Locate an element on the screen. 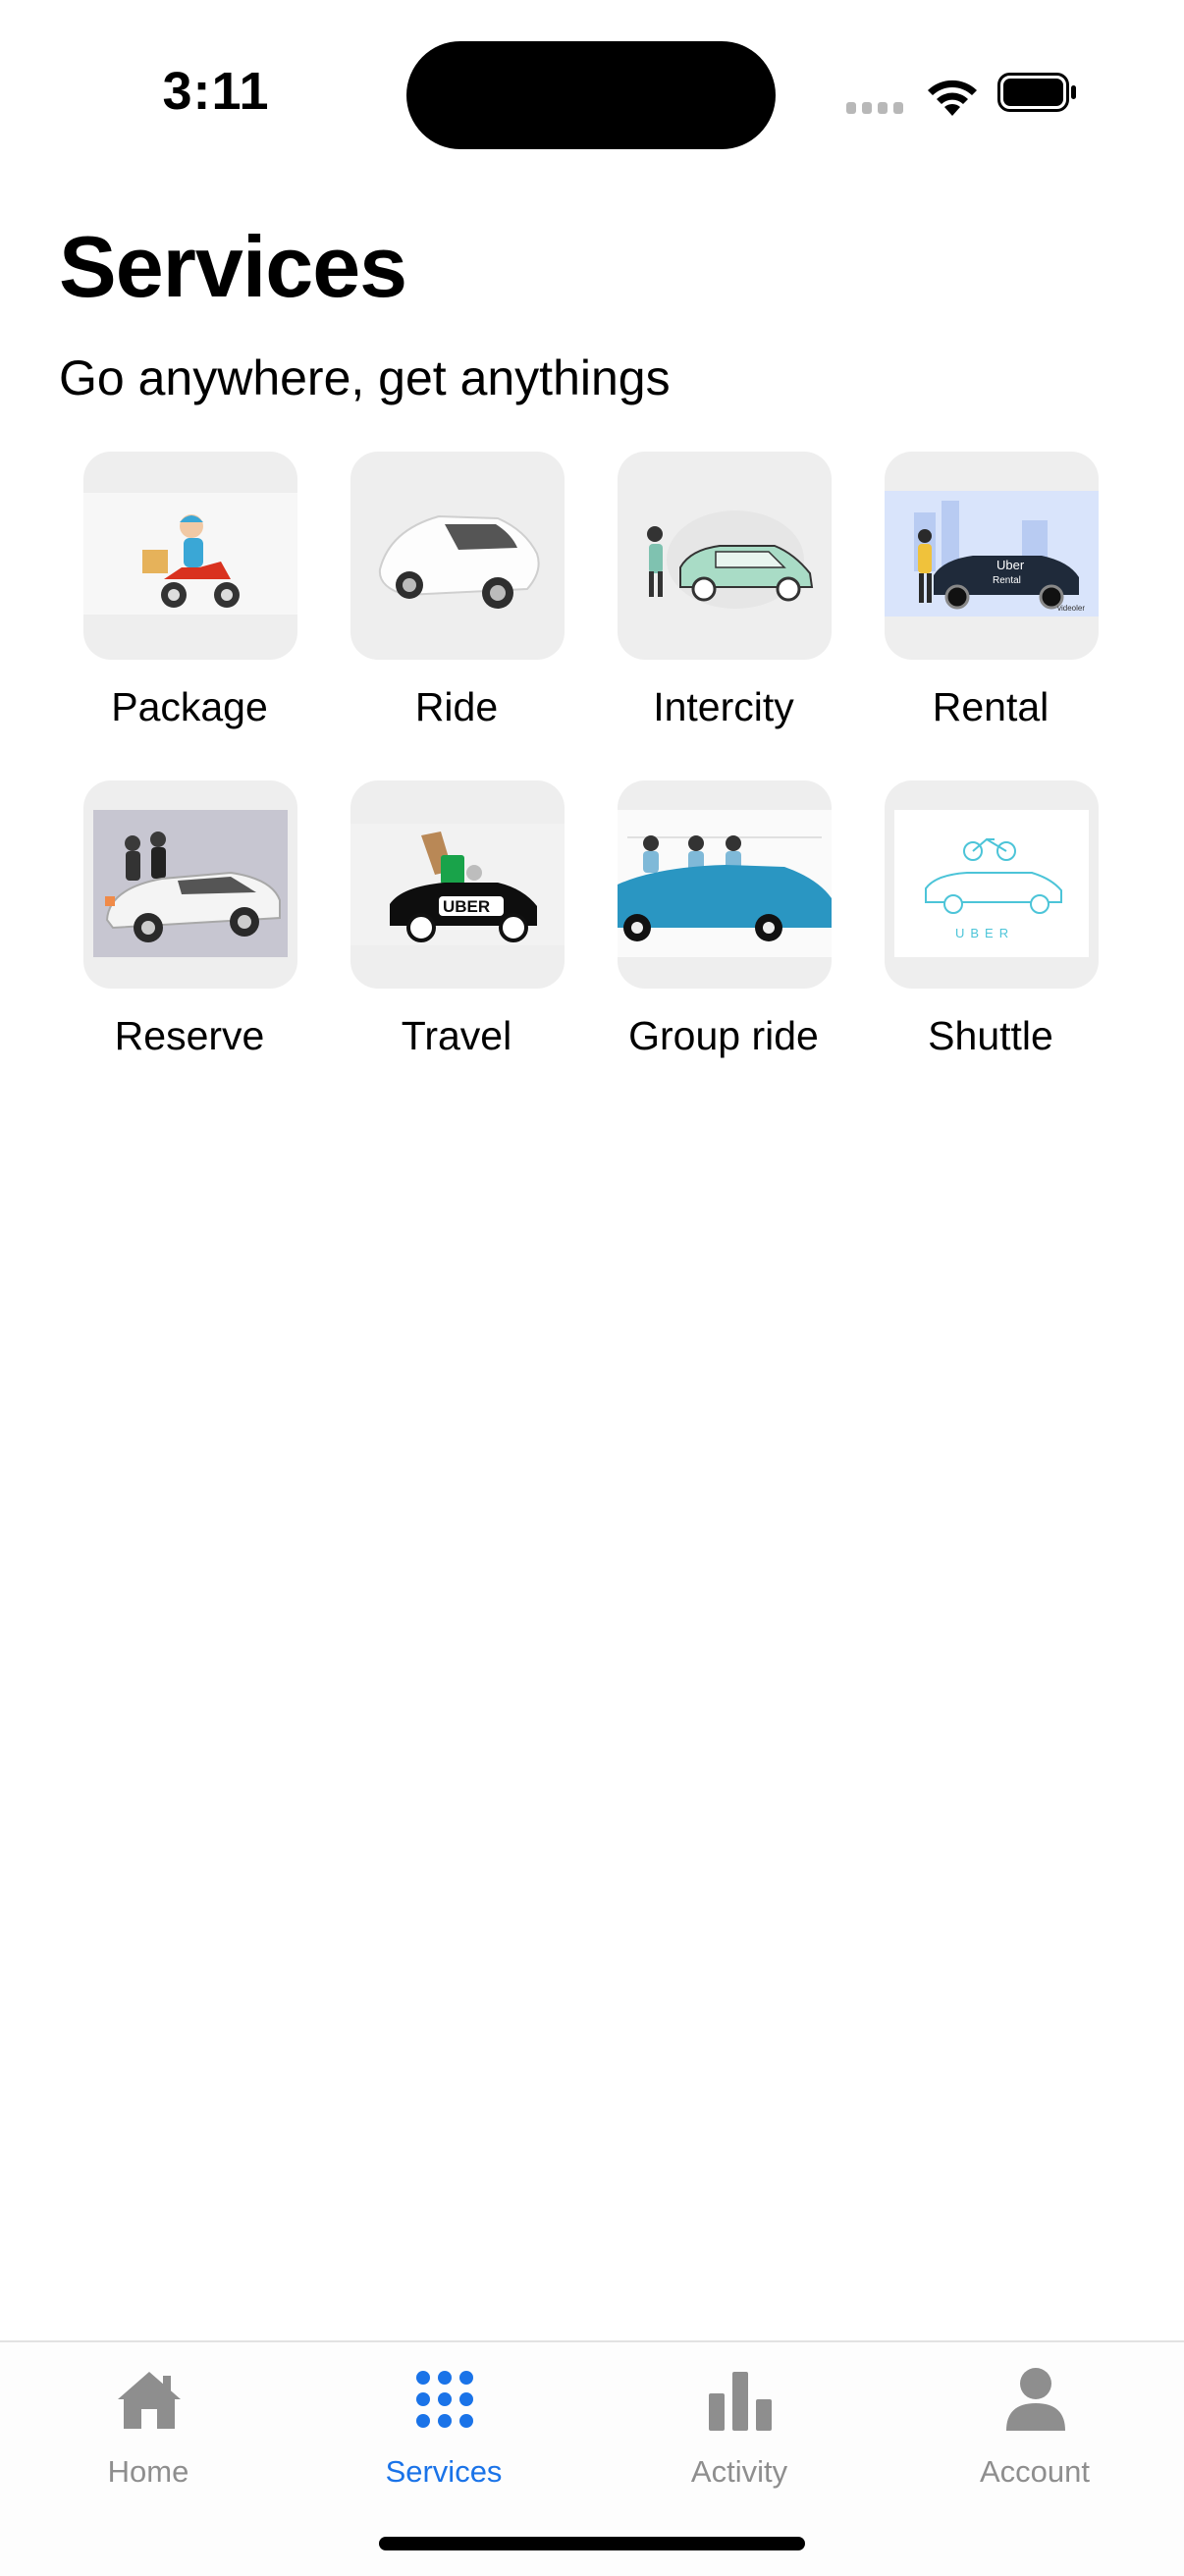  dynamic-island is located at coordinates (591, 95).